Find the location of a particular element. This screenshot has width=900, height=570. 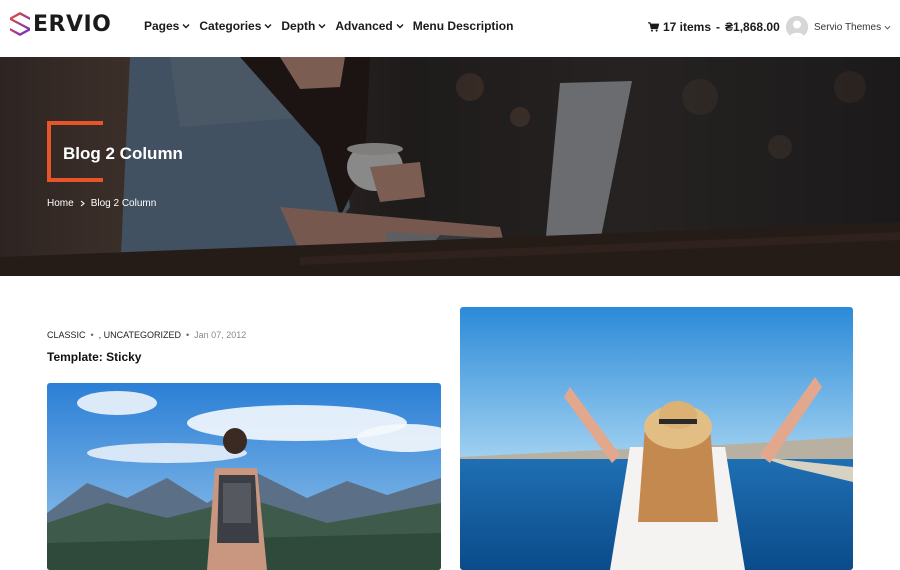

avatar is located at coordinates (797, 27).